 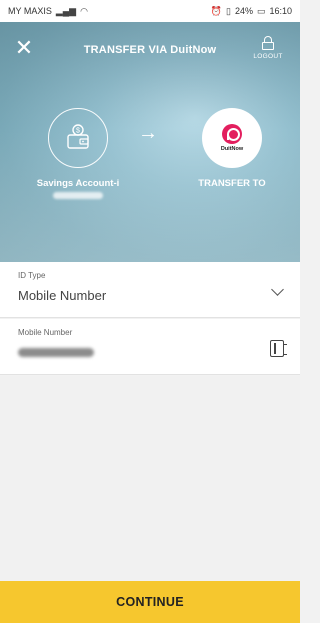 What do you see at coordinates (268, 56) in the screenshot?
I see `logout-label: LOGOUT` at bounding box center [268, 56].